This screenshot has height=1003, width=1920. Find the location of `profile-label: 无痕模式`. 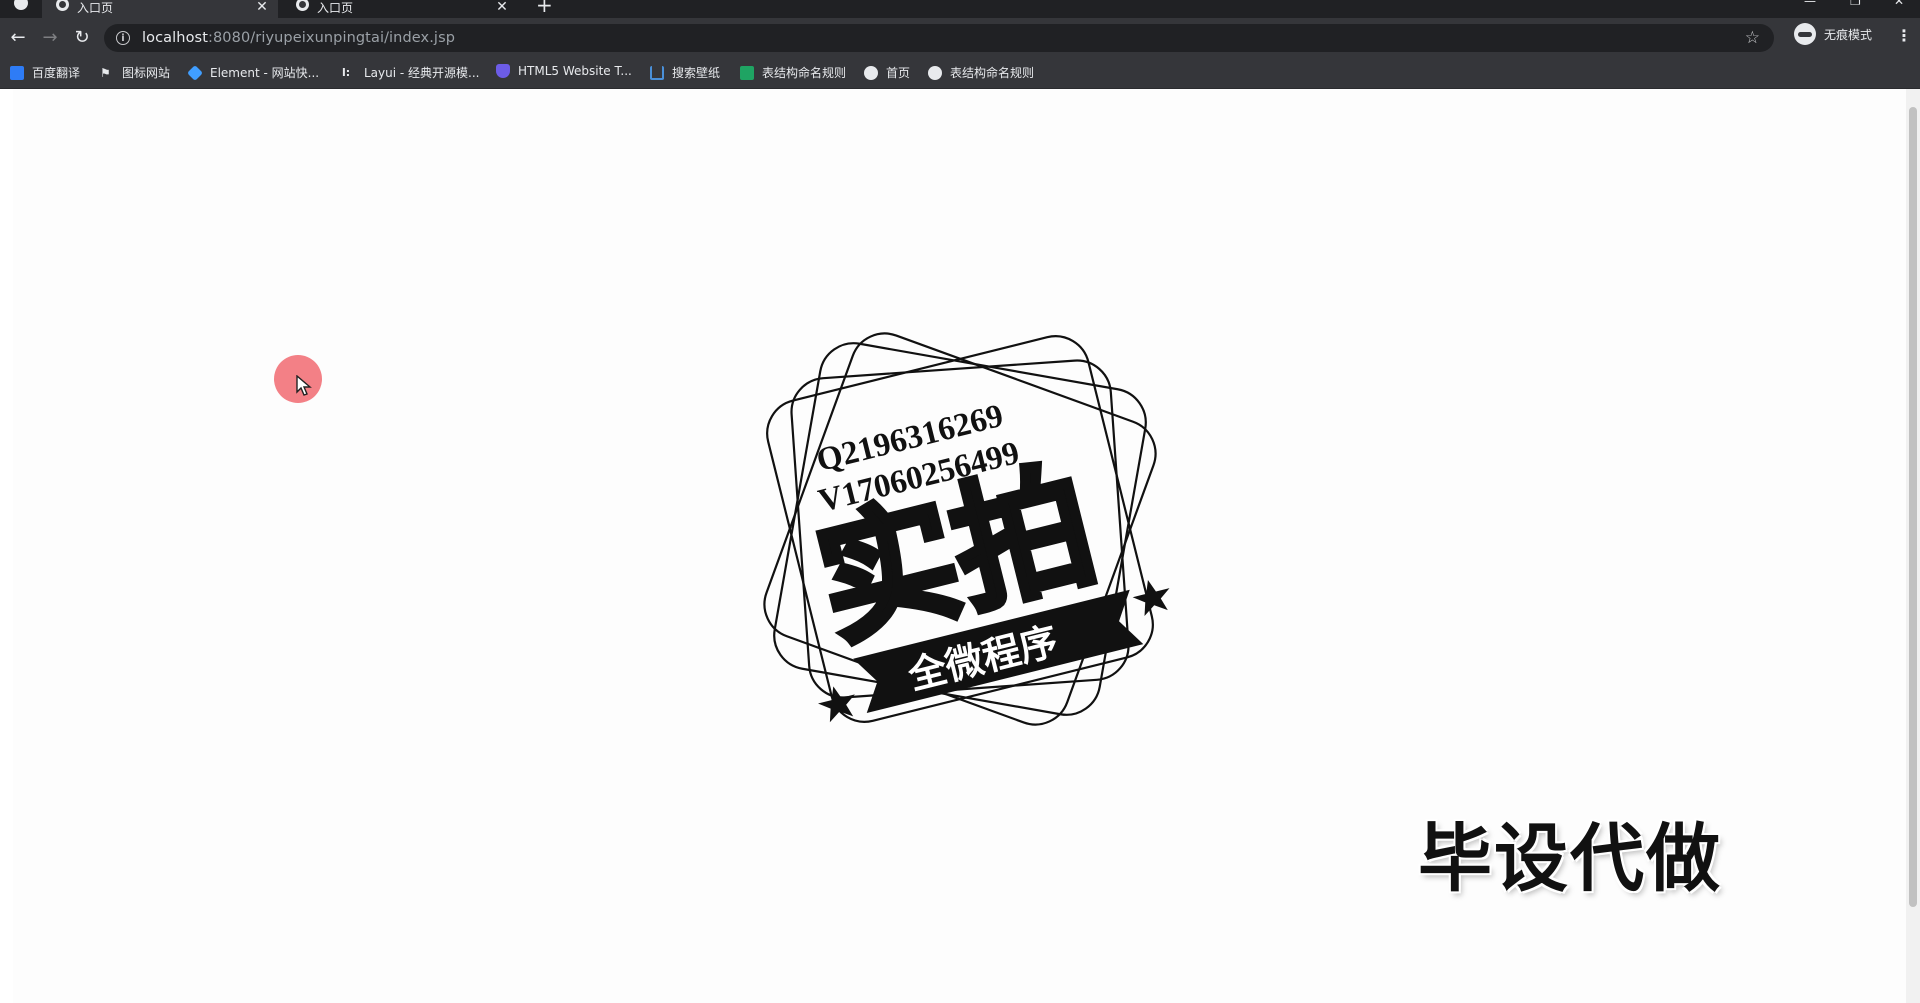

profile-label: 无痕模式 is located at coordinates (1848, 34).